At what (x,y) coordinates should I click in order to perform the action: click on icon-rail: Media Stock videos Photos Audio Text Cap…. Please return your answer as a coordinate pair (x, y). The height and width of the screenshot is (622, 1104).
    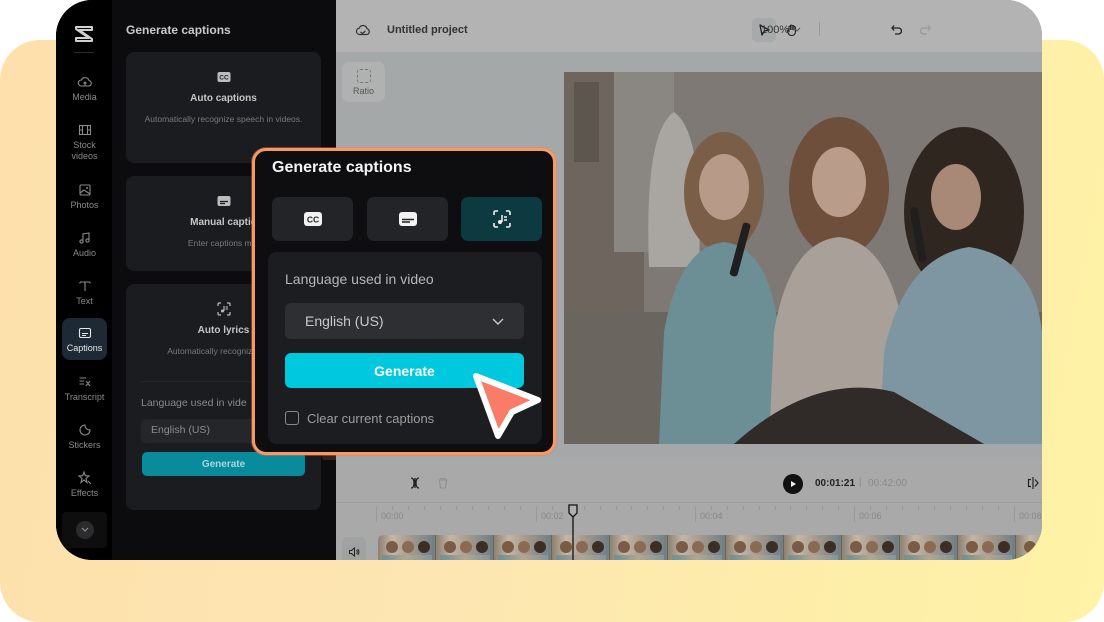
    Looking at the image, I should click on (84, 280).